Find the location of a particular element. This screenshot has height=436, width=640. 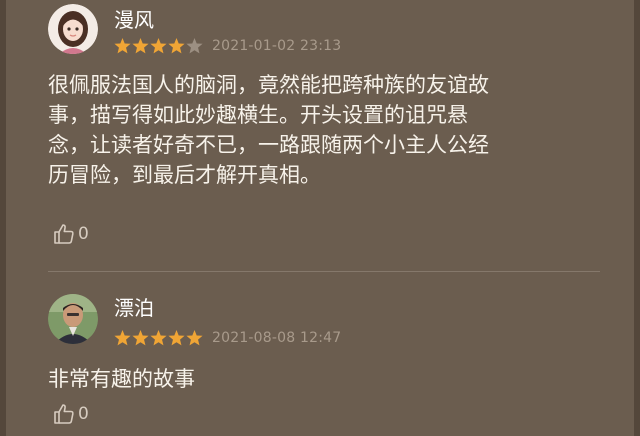

left-edge is located at coordinates (3, 218).